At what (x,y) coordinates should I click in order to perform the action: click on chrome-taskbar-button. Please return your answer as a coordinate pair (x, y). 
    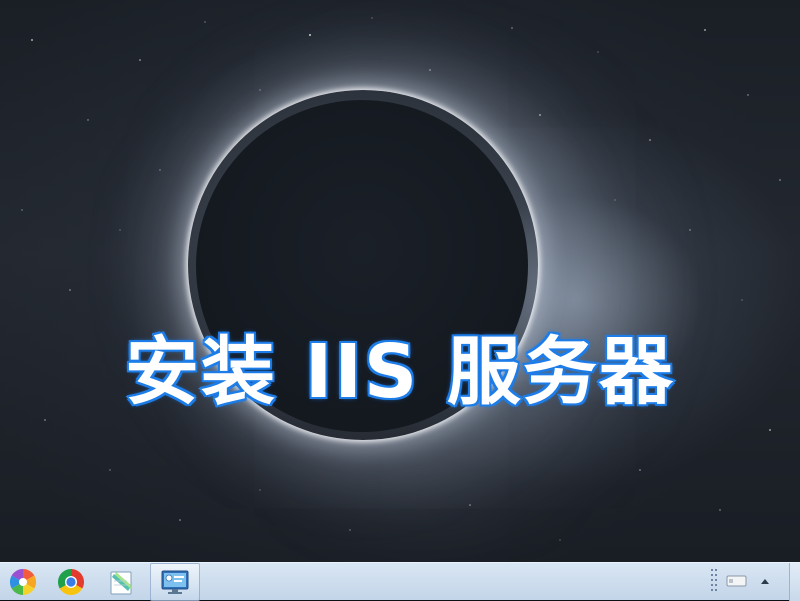
    Looking at the image, I should click on (71, 582).